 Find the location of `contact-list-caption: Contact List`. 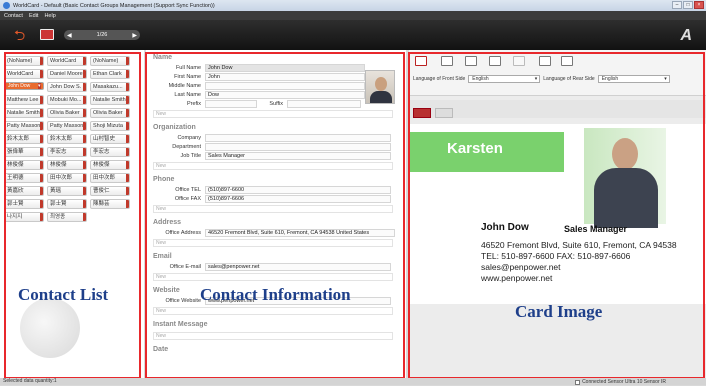

contact-list-caption: Contact List is located at coordinates (63, 294).